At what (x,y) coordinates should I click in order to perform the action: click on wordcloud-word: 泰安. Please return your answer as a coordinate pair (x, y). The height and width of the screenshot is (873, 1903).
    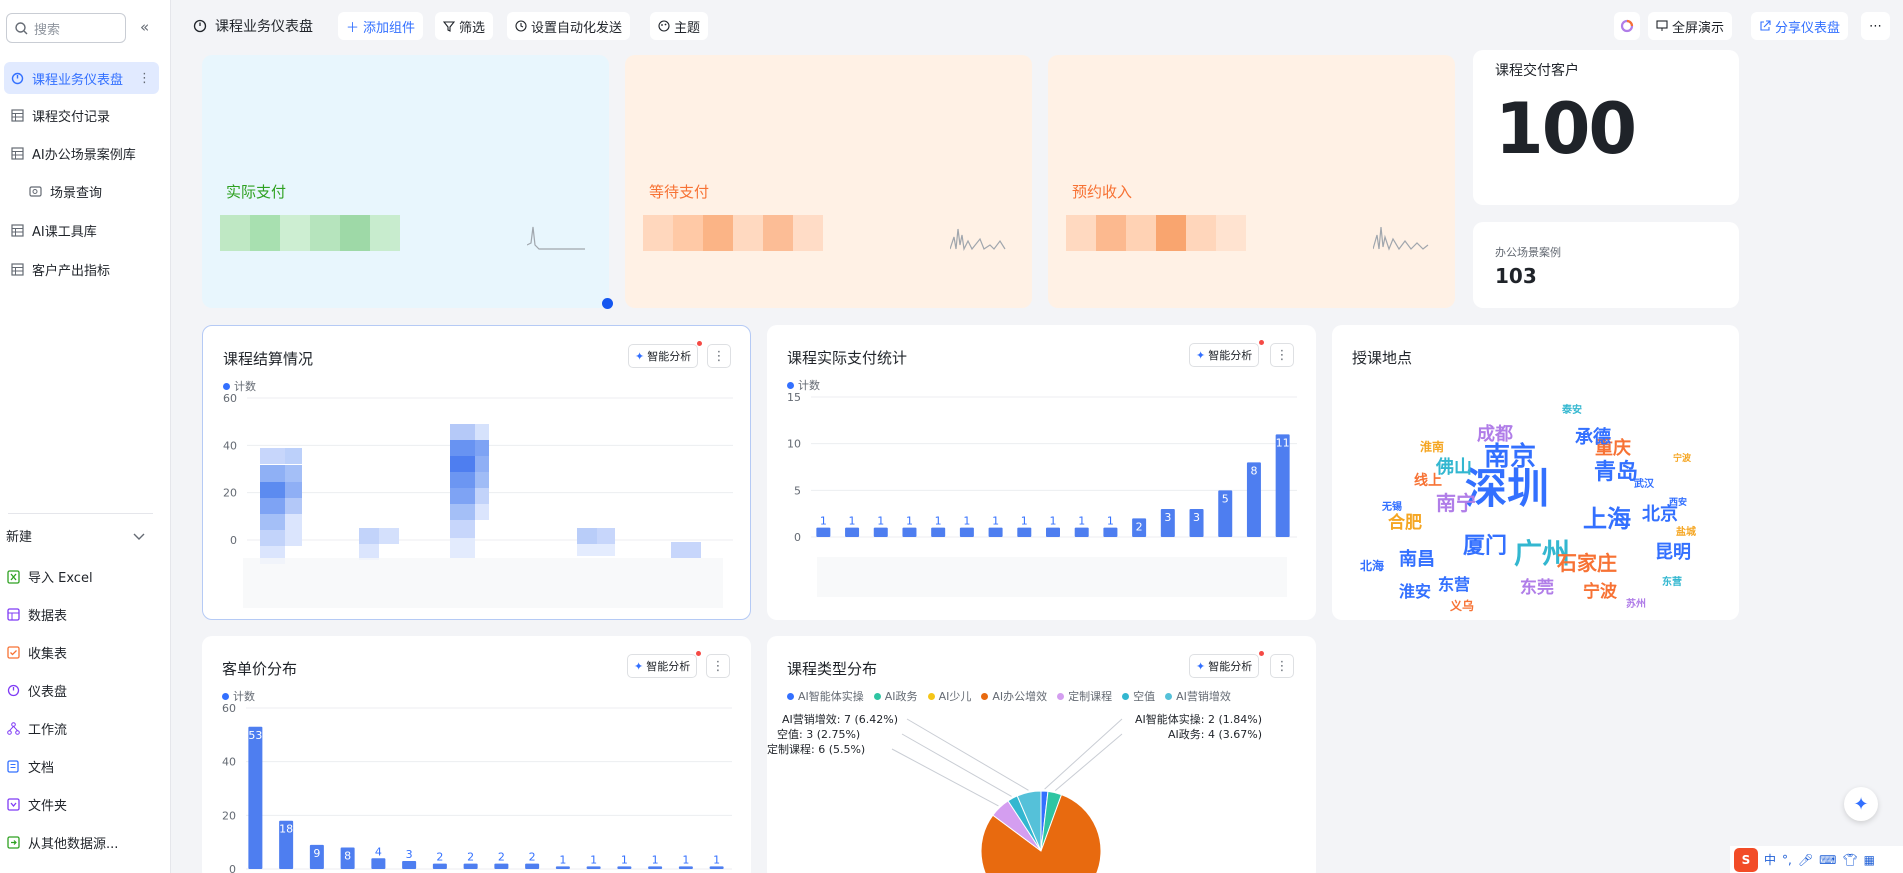
    Looking at the image, I should click on (1571, 409).